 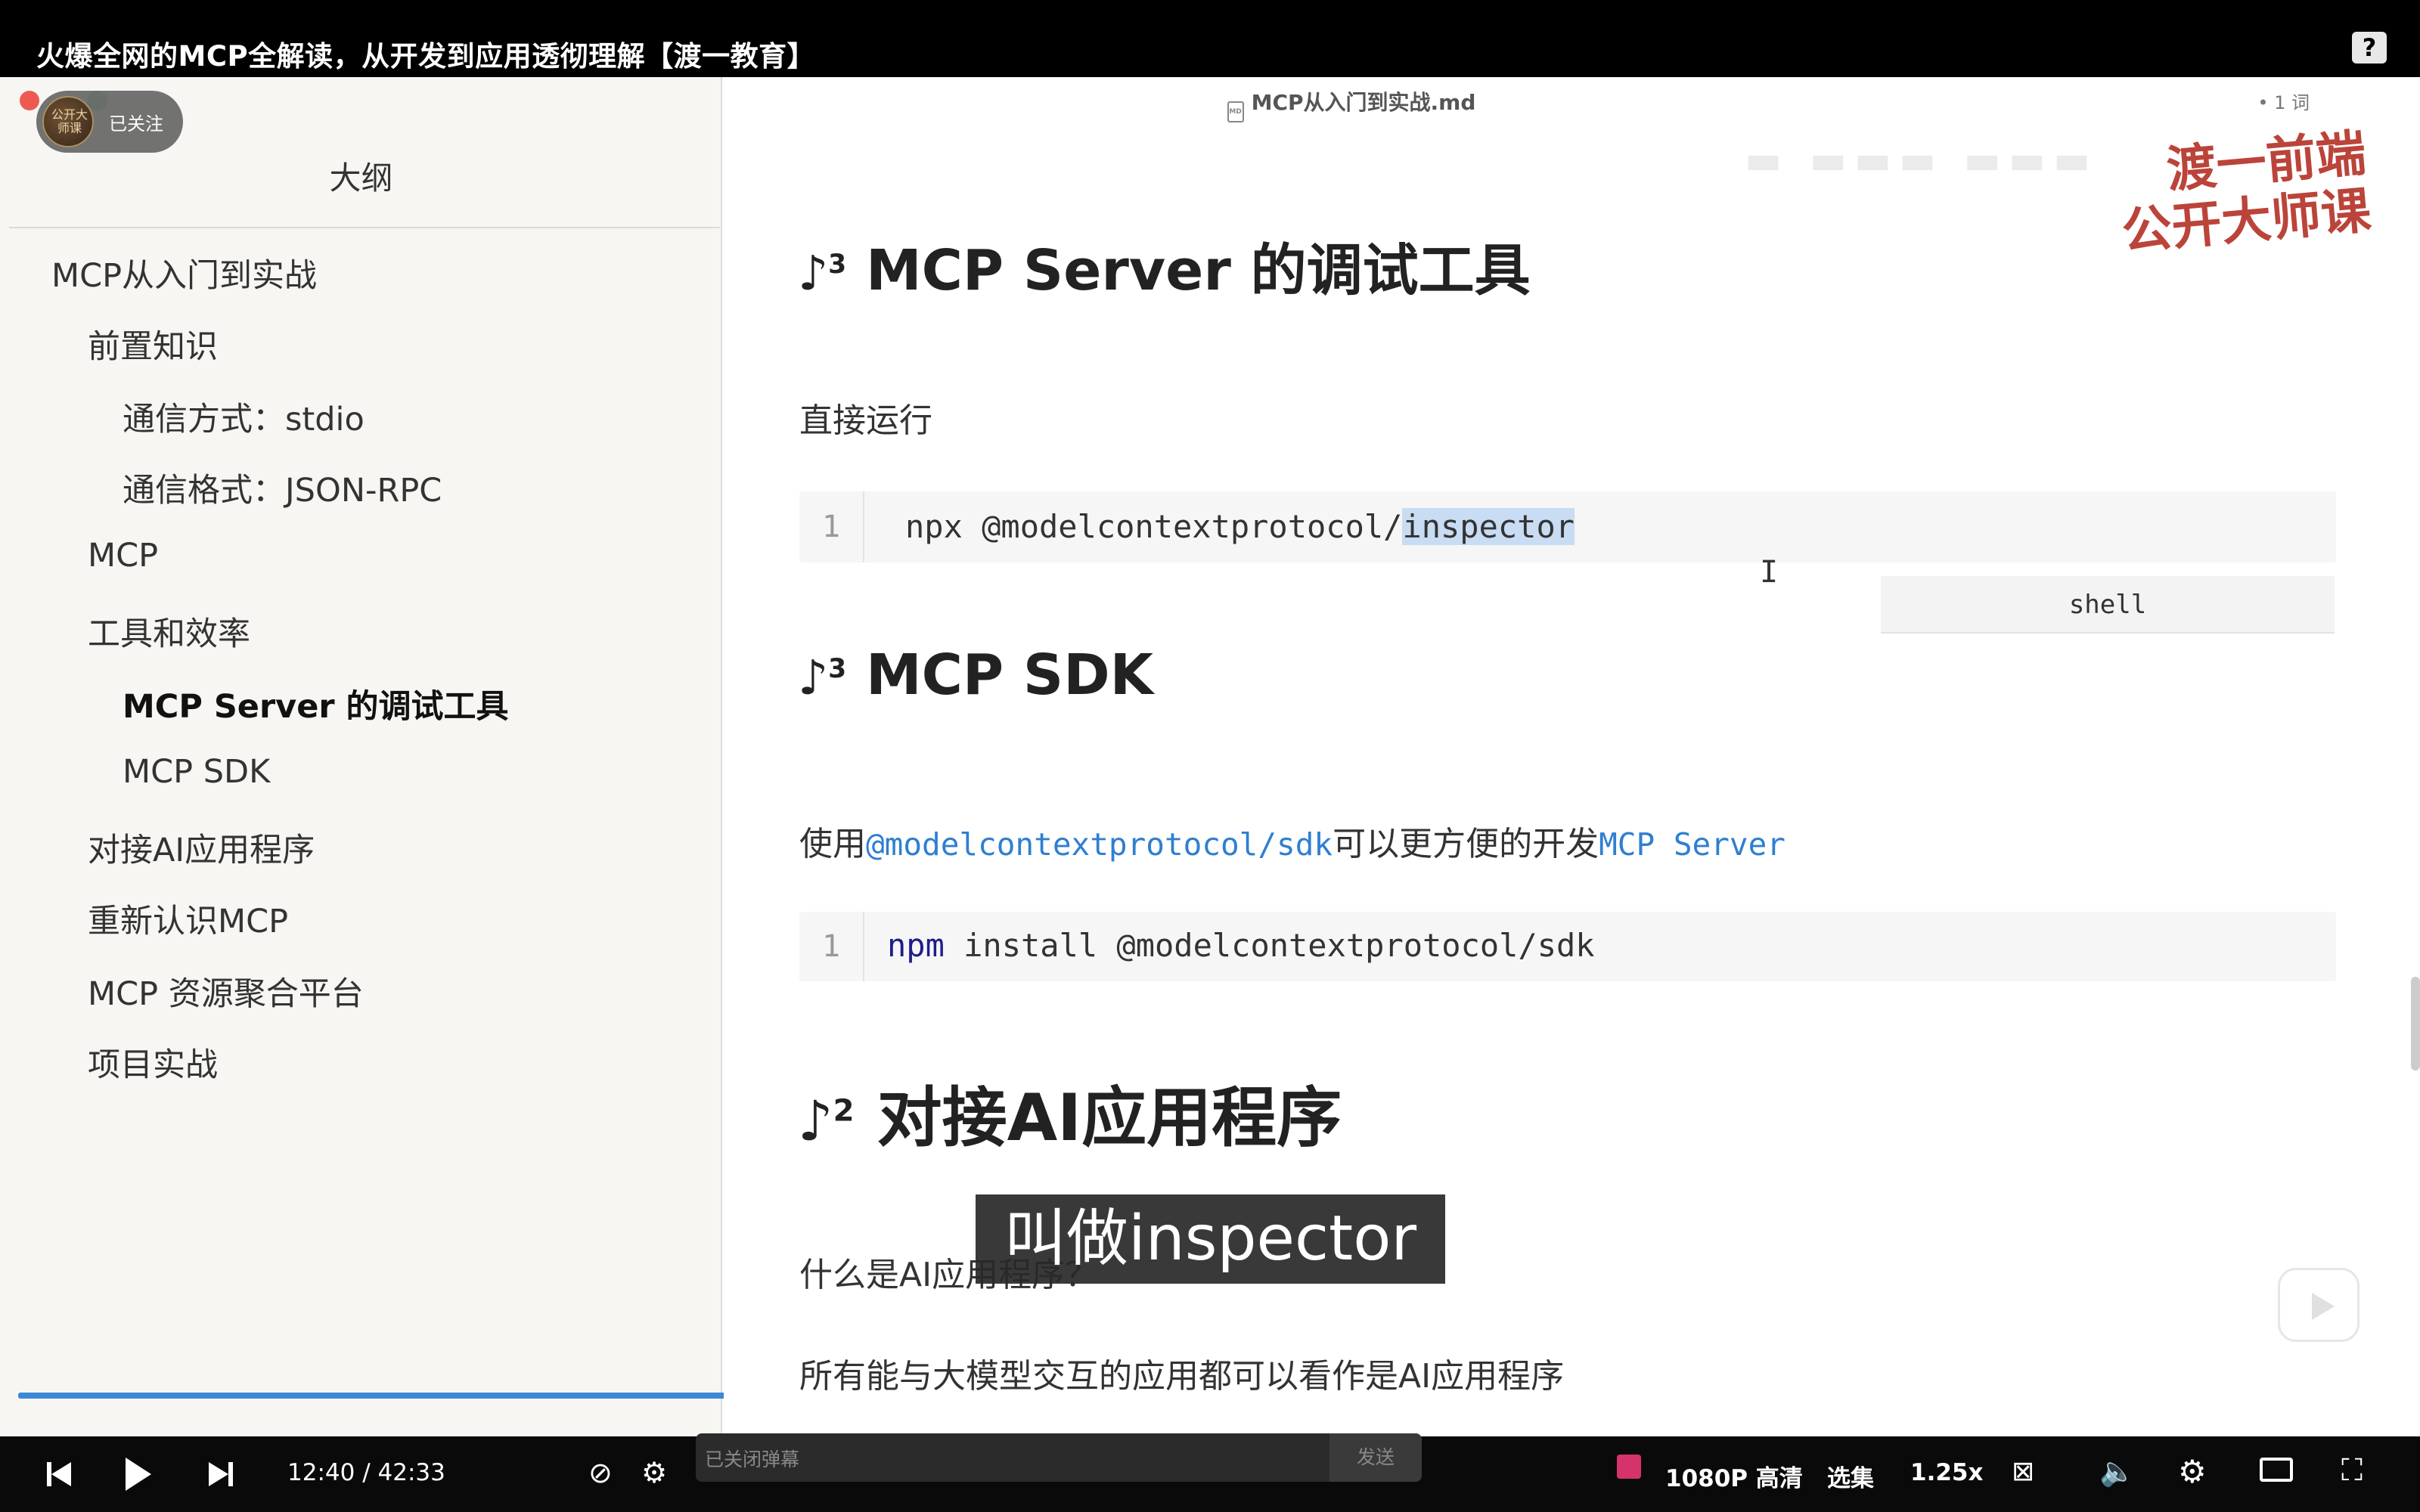 I want to click on inline-code-server: MCP Server, so click(x=1692, y=844).